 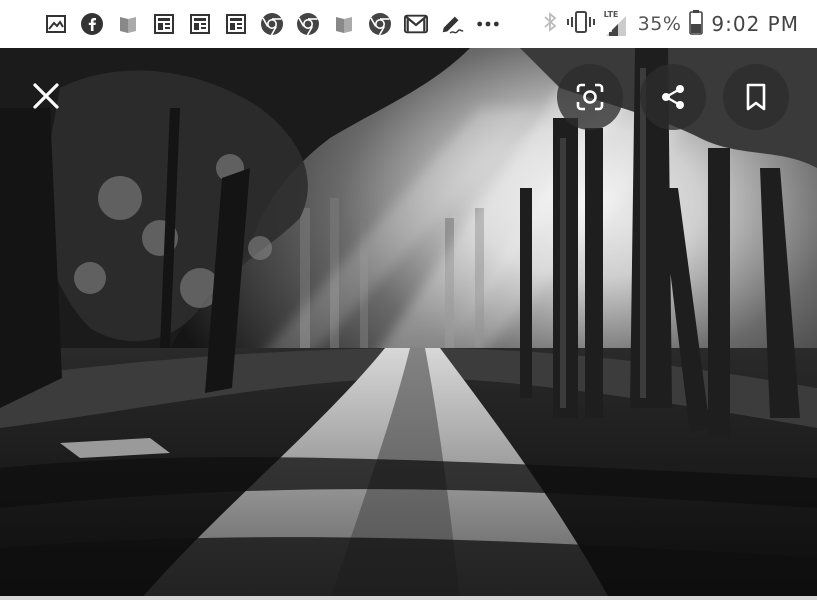 I want to click on gmail-icon, so click(x=416, y=24).